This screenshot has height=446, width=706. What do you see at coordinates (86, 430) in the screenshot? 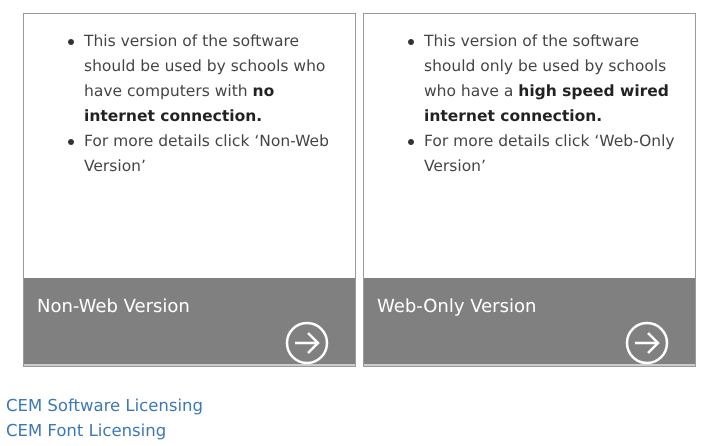
I see `licensing-link: CEM Font Licensing` at bounding box center [86, 430].